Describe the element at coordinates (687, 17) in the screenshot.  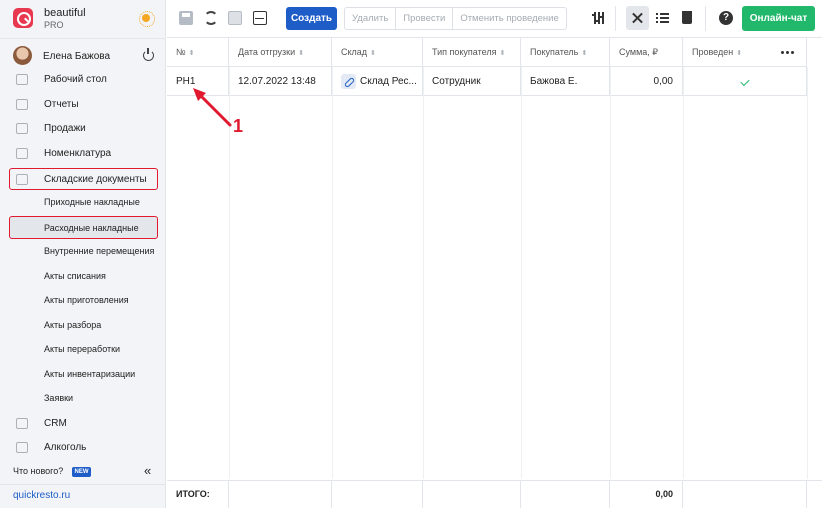
I see `trash-icon` at that location.